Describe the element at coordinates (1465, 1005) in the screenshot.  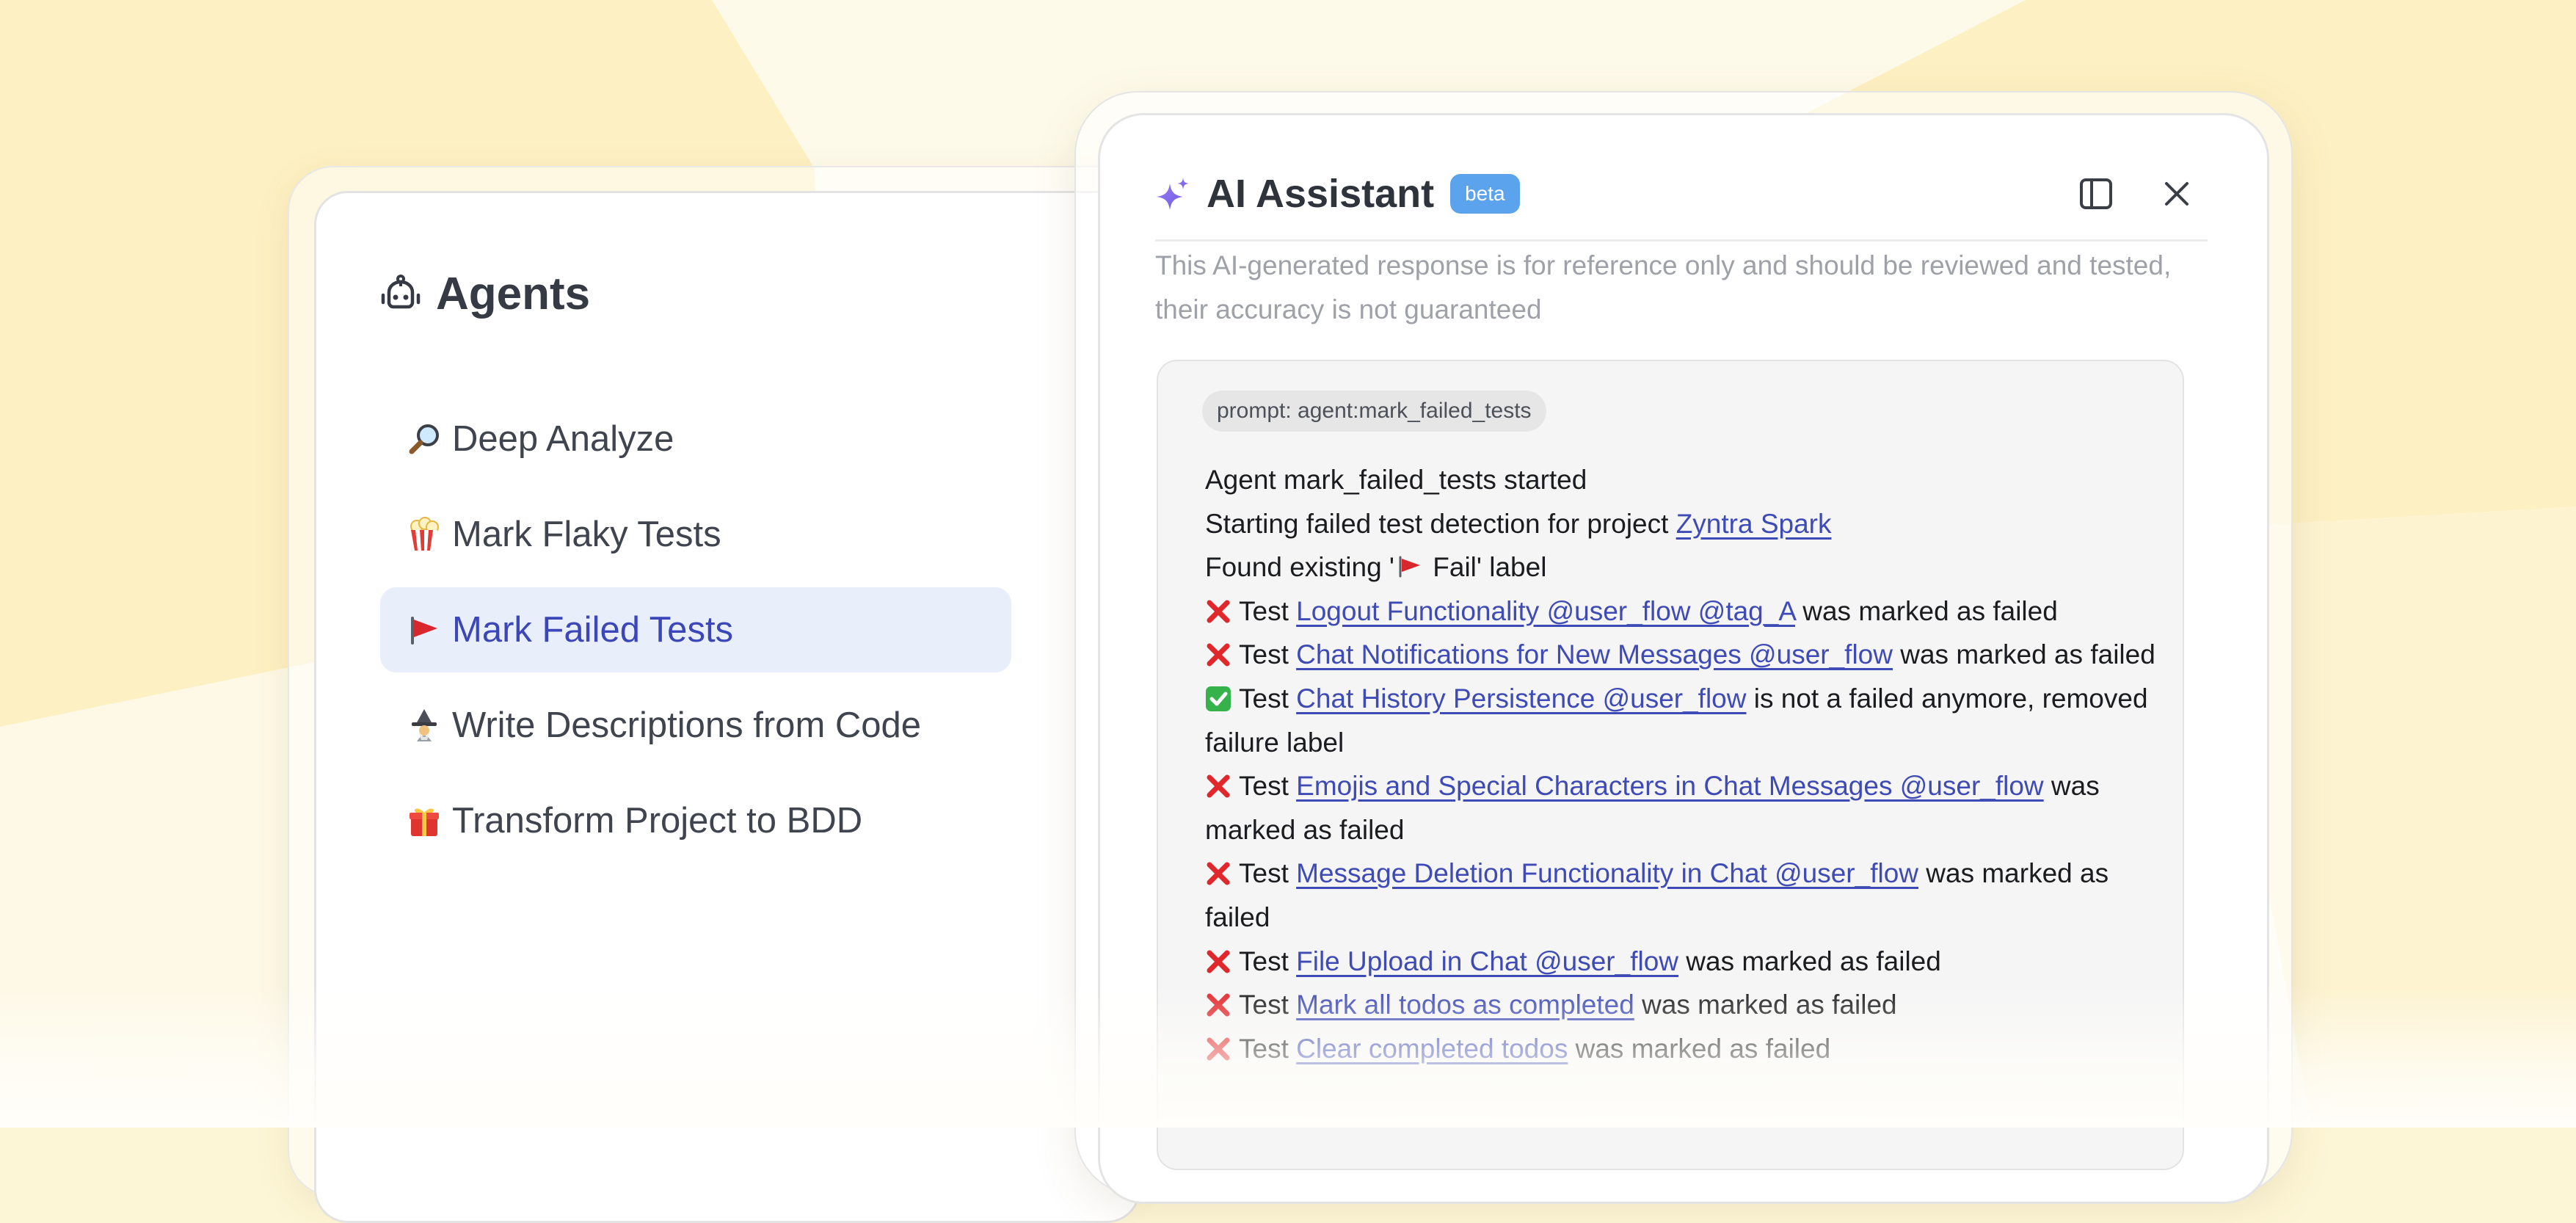
I see `test-link: Mark all todos as completed` at that location.